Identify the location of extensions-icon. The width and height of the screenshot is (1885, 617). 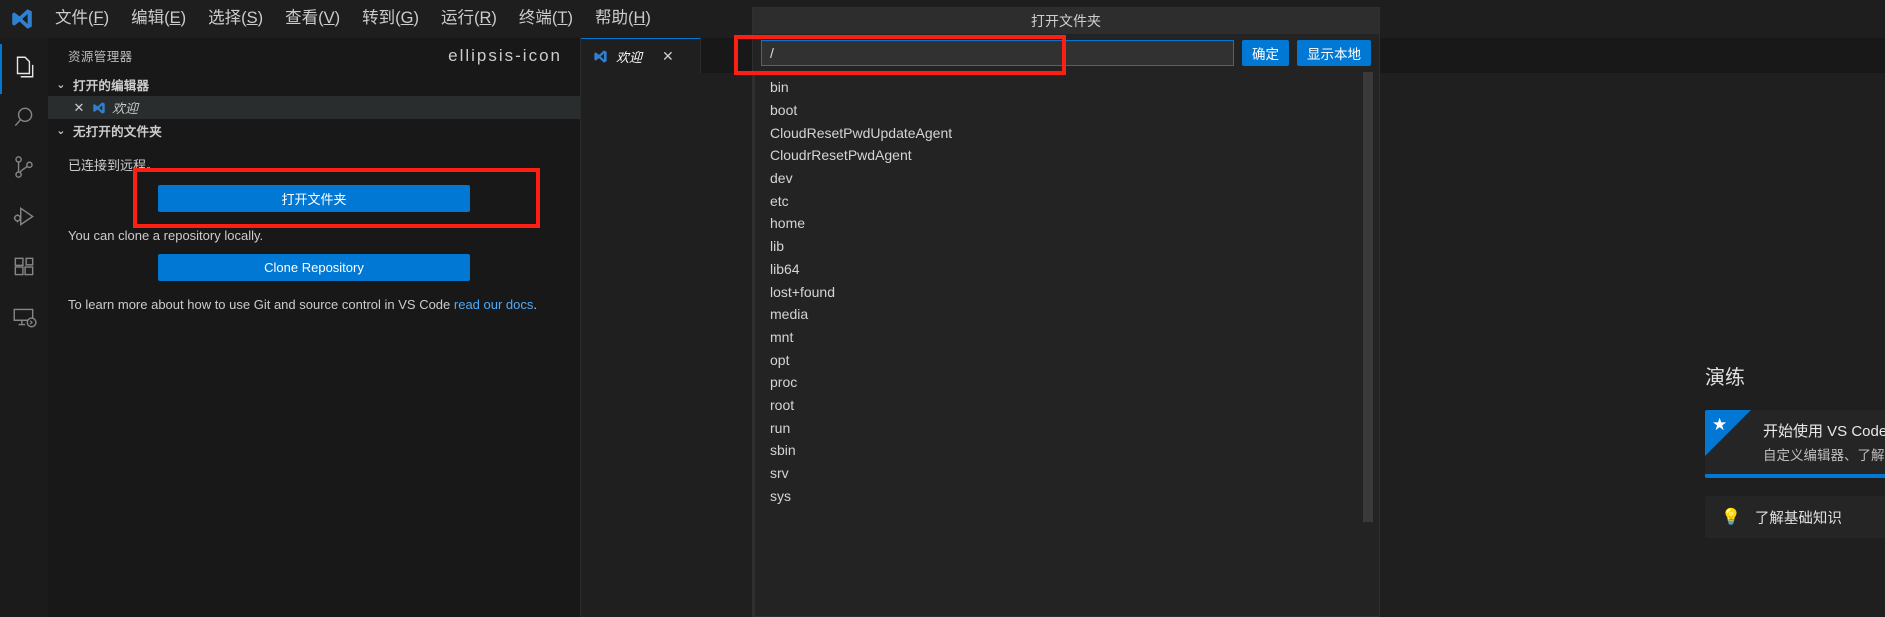
(24, 269).